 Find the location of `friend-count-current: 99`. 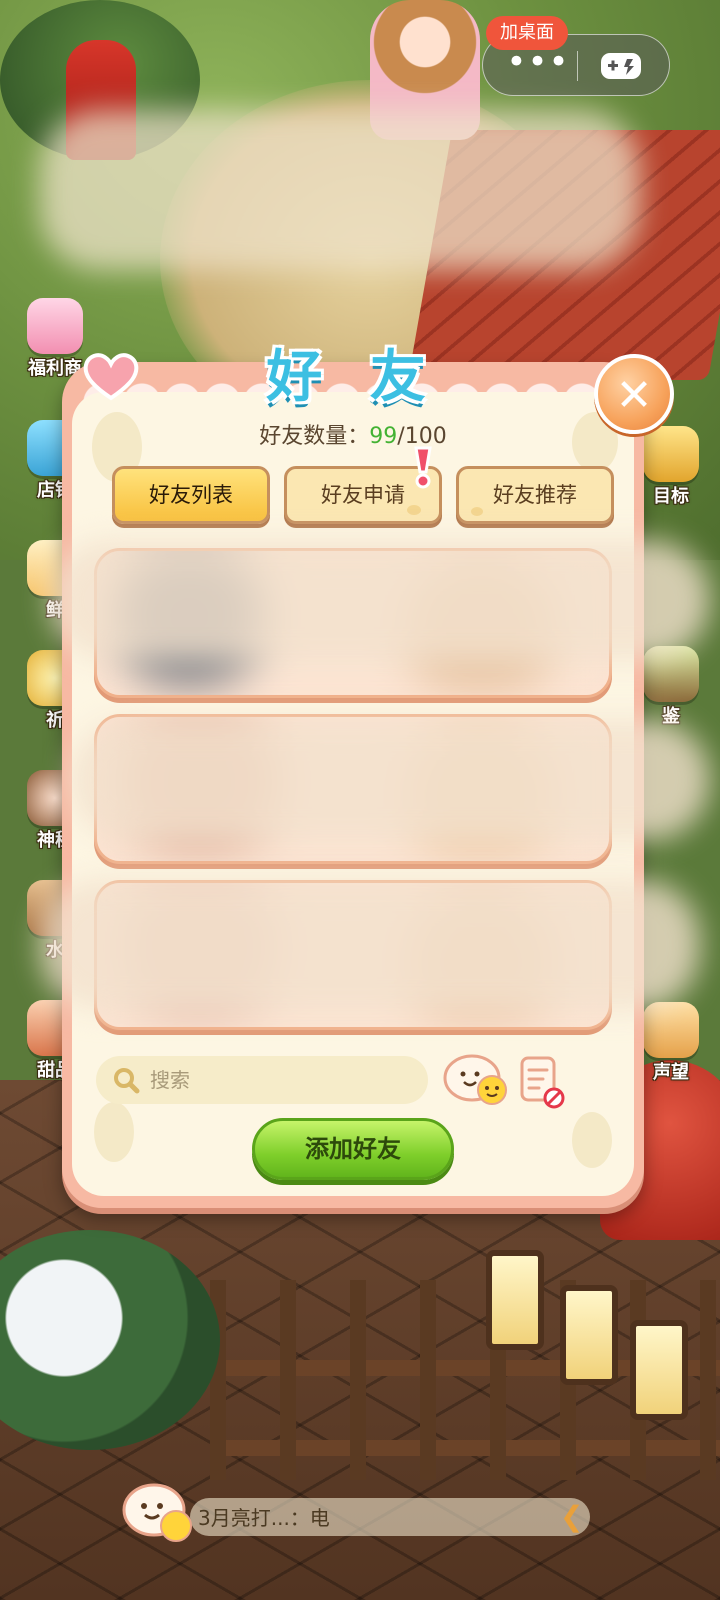

friend-count-current: 99 is located at coordinates (383, 436).